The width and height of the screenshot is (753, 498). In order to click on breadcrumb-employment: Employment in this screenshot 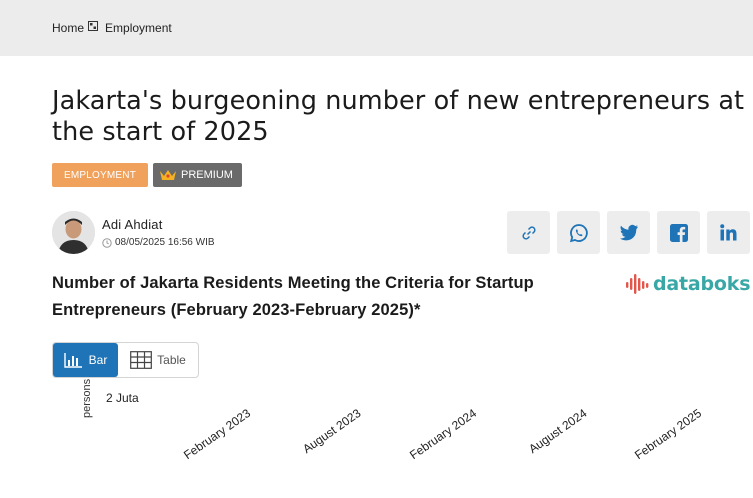, I will do `click(138, 28)`.